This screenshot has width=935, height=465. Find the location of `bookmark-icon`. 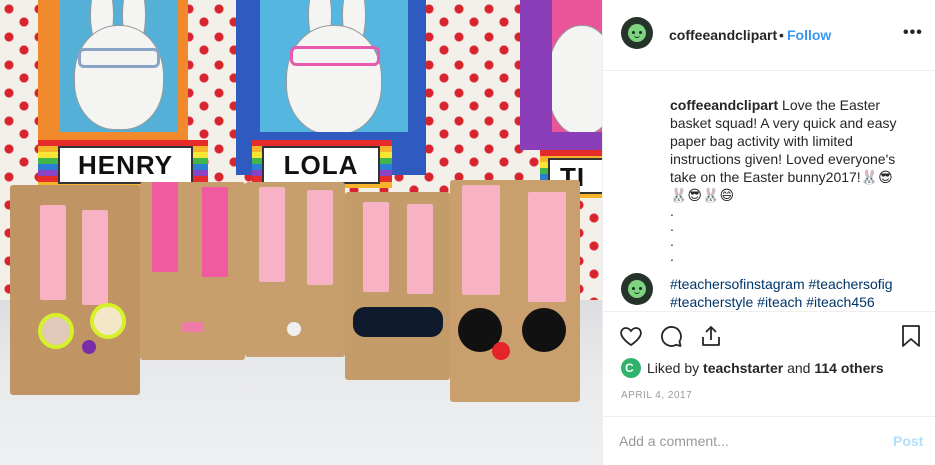

bookmark-icon is located at coordinates (911, 336).